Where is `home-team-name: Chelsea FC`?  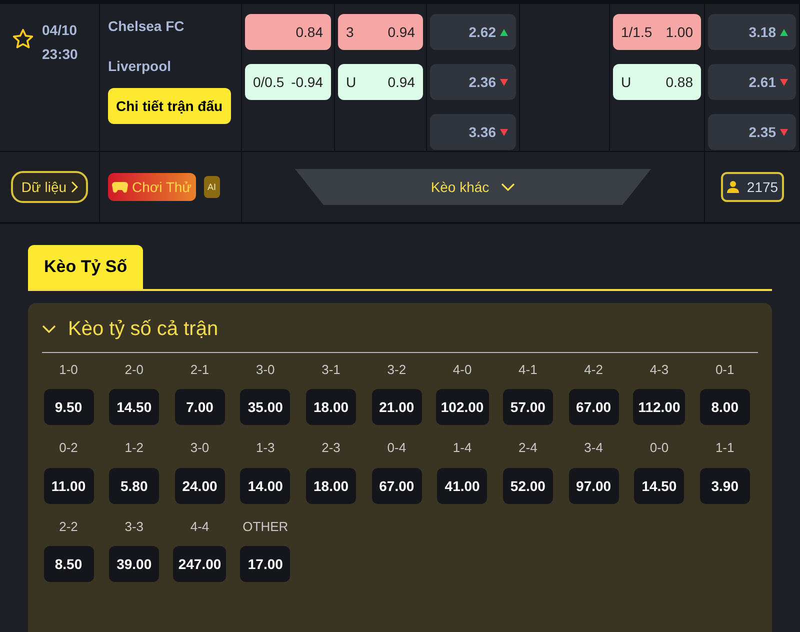
home-team-name: Chelsea FC is located at coordinates (146, 26).